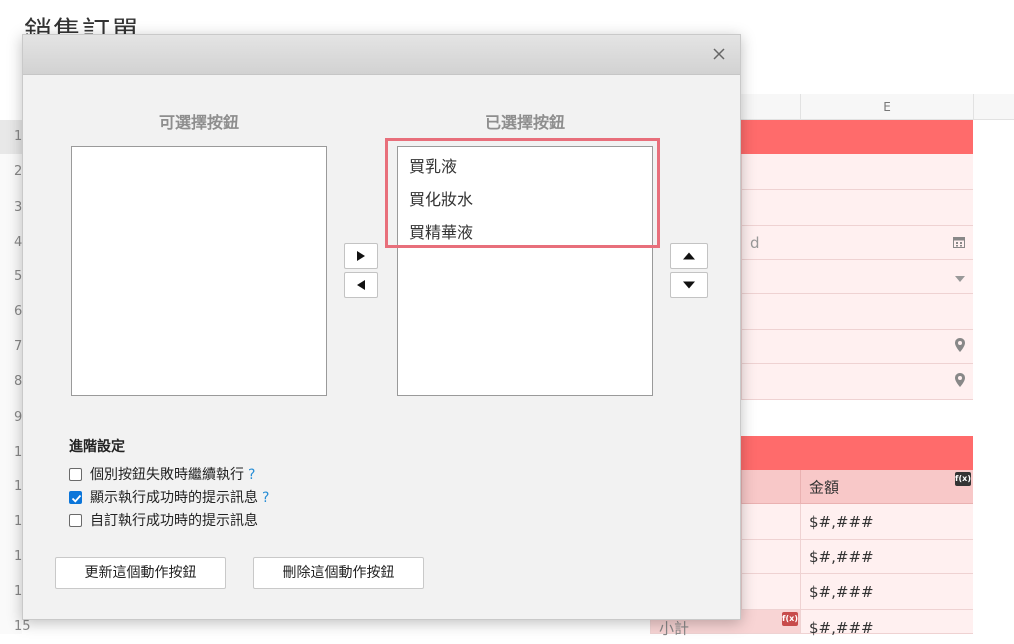 The height and width of the screenshot is (644, 1014). What do you see at coordinates (755, 242) in the screenshot?
I see `date-placeholder: d` at bounding box center [755, 242].